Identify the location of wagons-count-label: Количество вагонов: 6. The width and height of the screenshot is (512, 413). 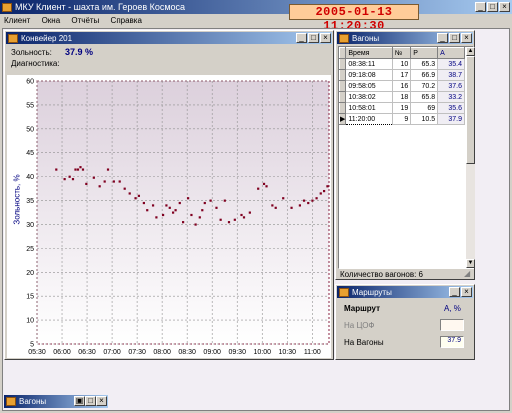
(381, 274).